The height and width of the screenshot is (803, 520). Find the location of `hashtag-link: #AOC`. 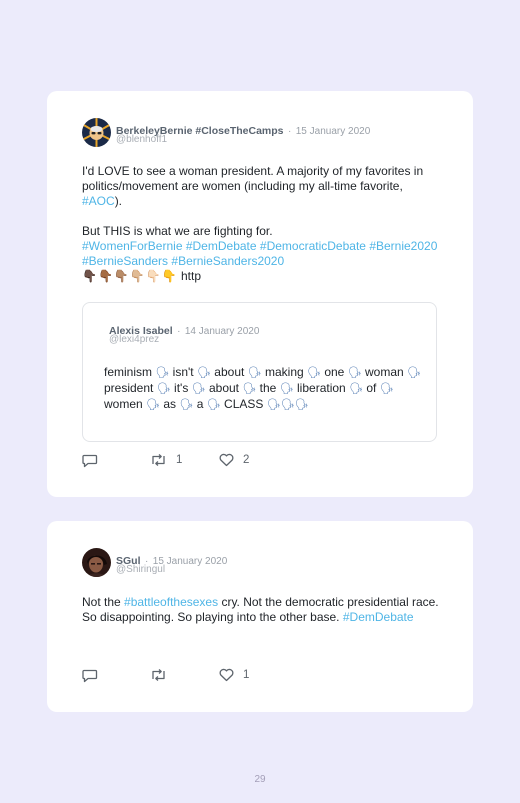

hashtag-link: #AOC is located at coordinates (98, 201).